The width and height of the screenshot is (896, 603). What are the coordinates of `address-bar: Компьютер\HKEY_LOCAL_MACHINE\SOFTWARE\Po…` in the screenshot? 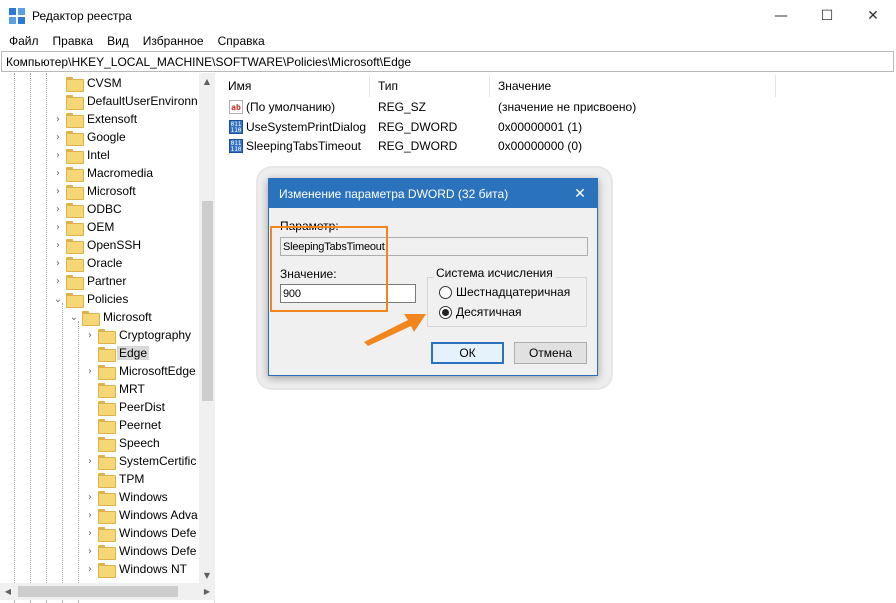 It's located at (447, 61).